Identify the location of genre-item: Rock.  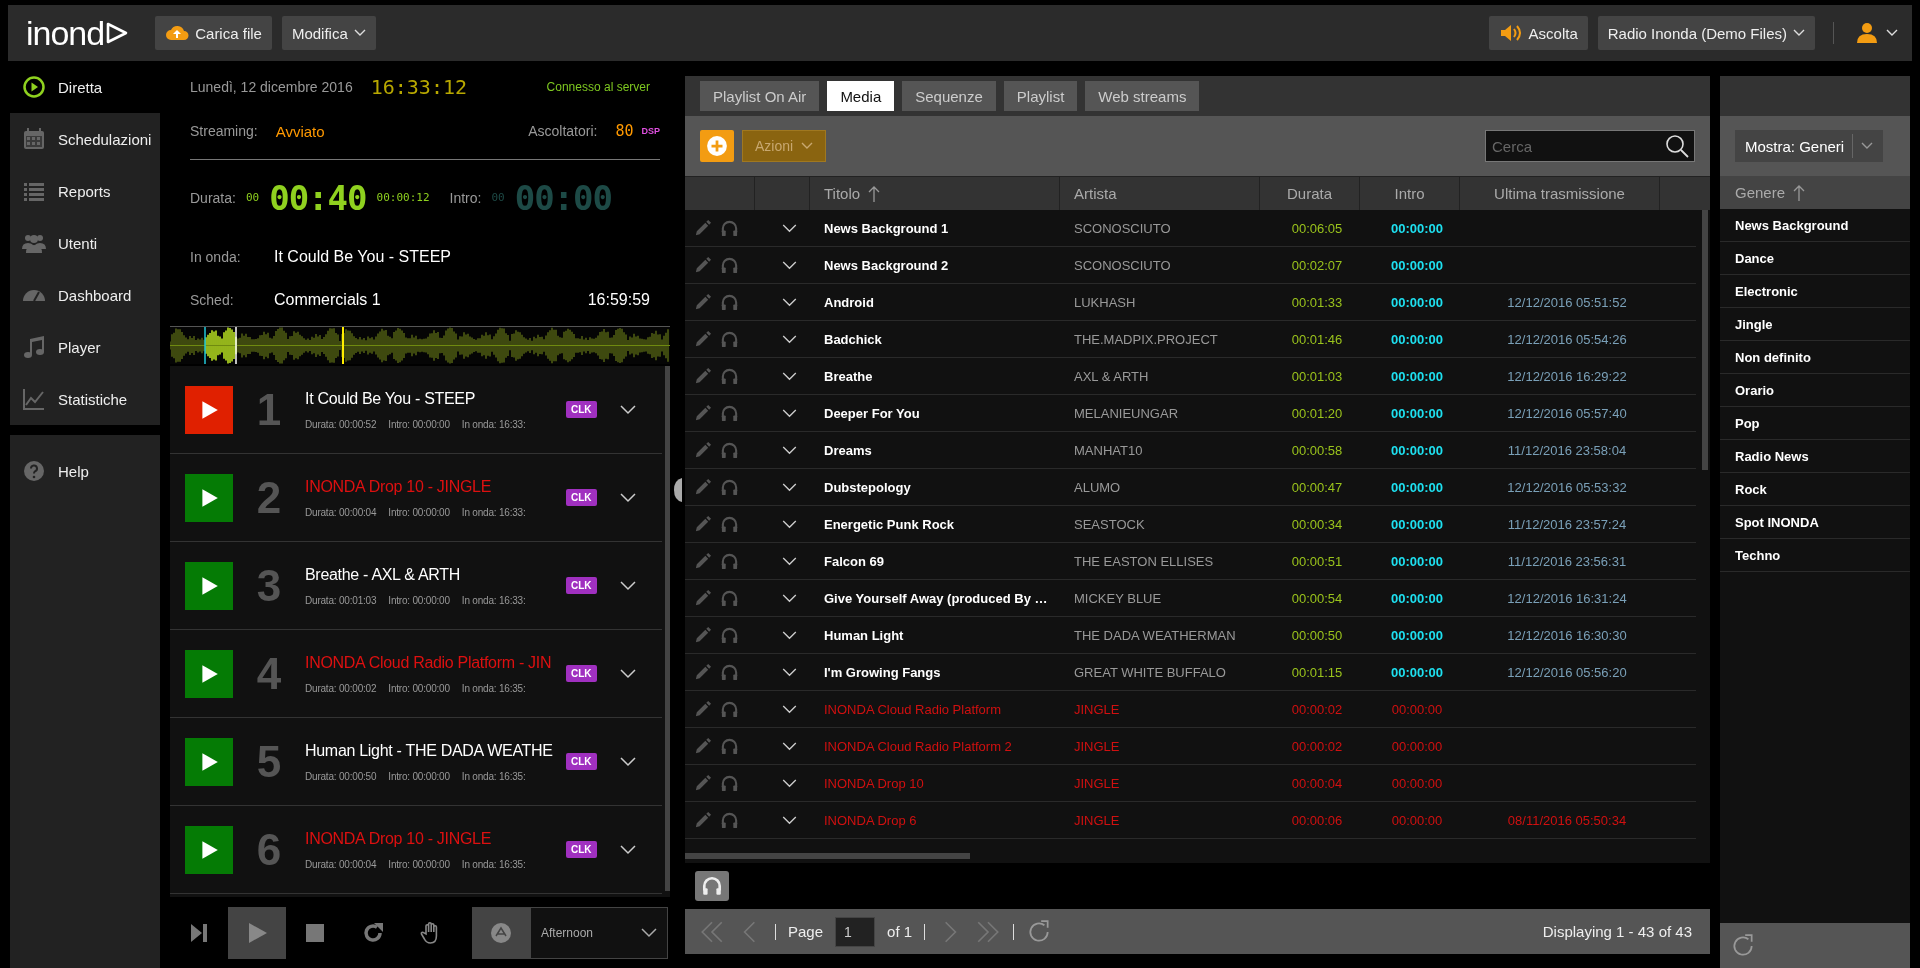
(1815, 489).